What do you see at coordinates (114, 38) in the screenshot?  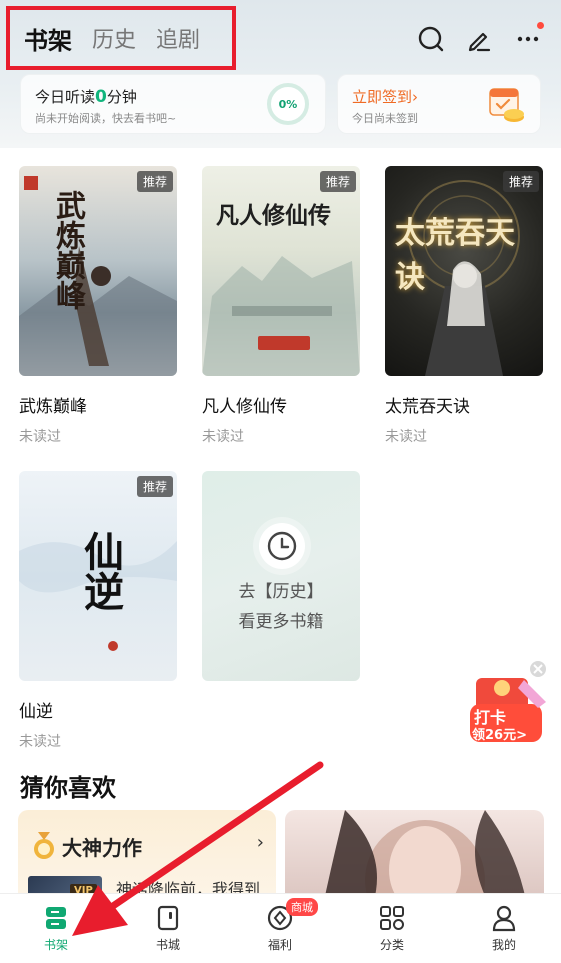 I see `tab-history: 历史` at bounding box center [114, 38].